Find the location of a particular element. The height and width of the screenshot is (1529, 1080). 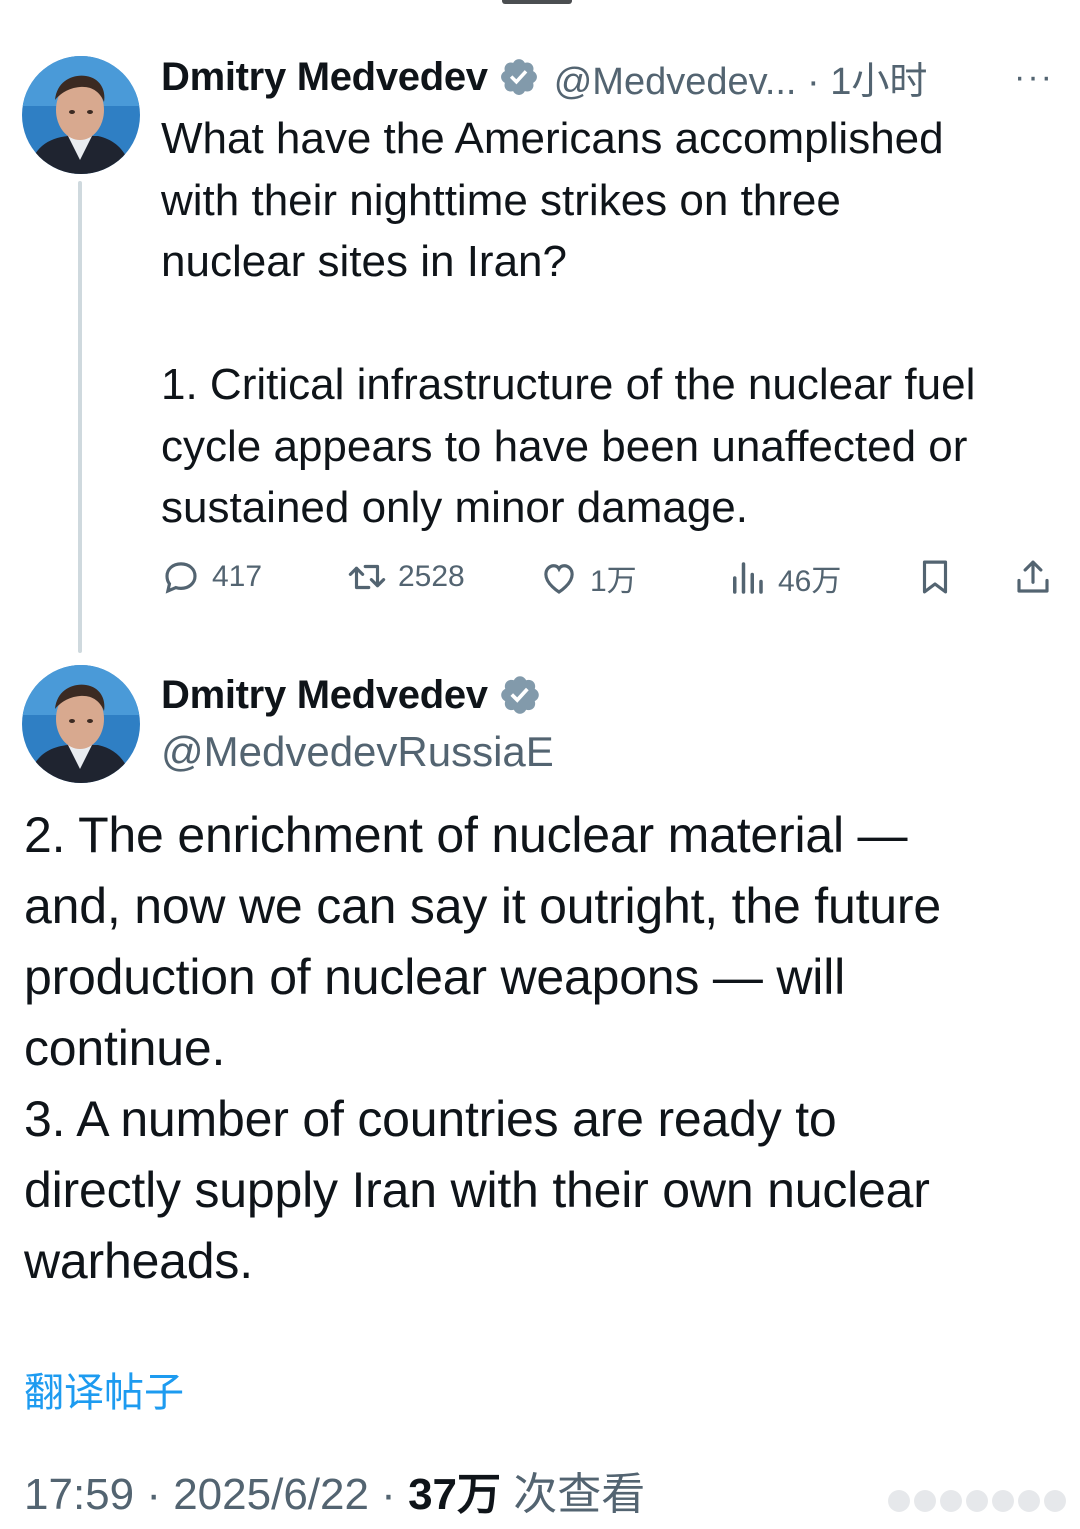

thread-connector-line is located at coordinates (80, 417).